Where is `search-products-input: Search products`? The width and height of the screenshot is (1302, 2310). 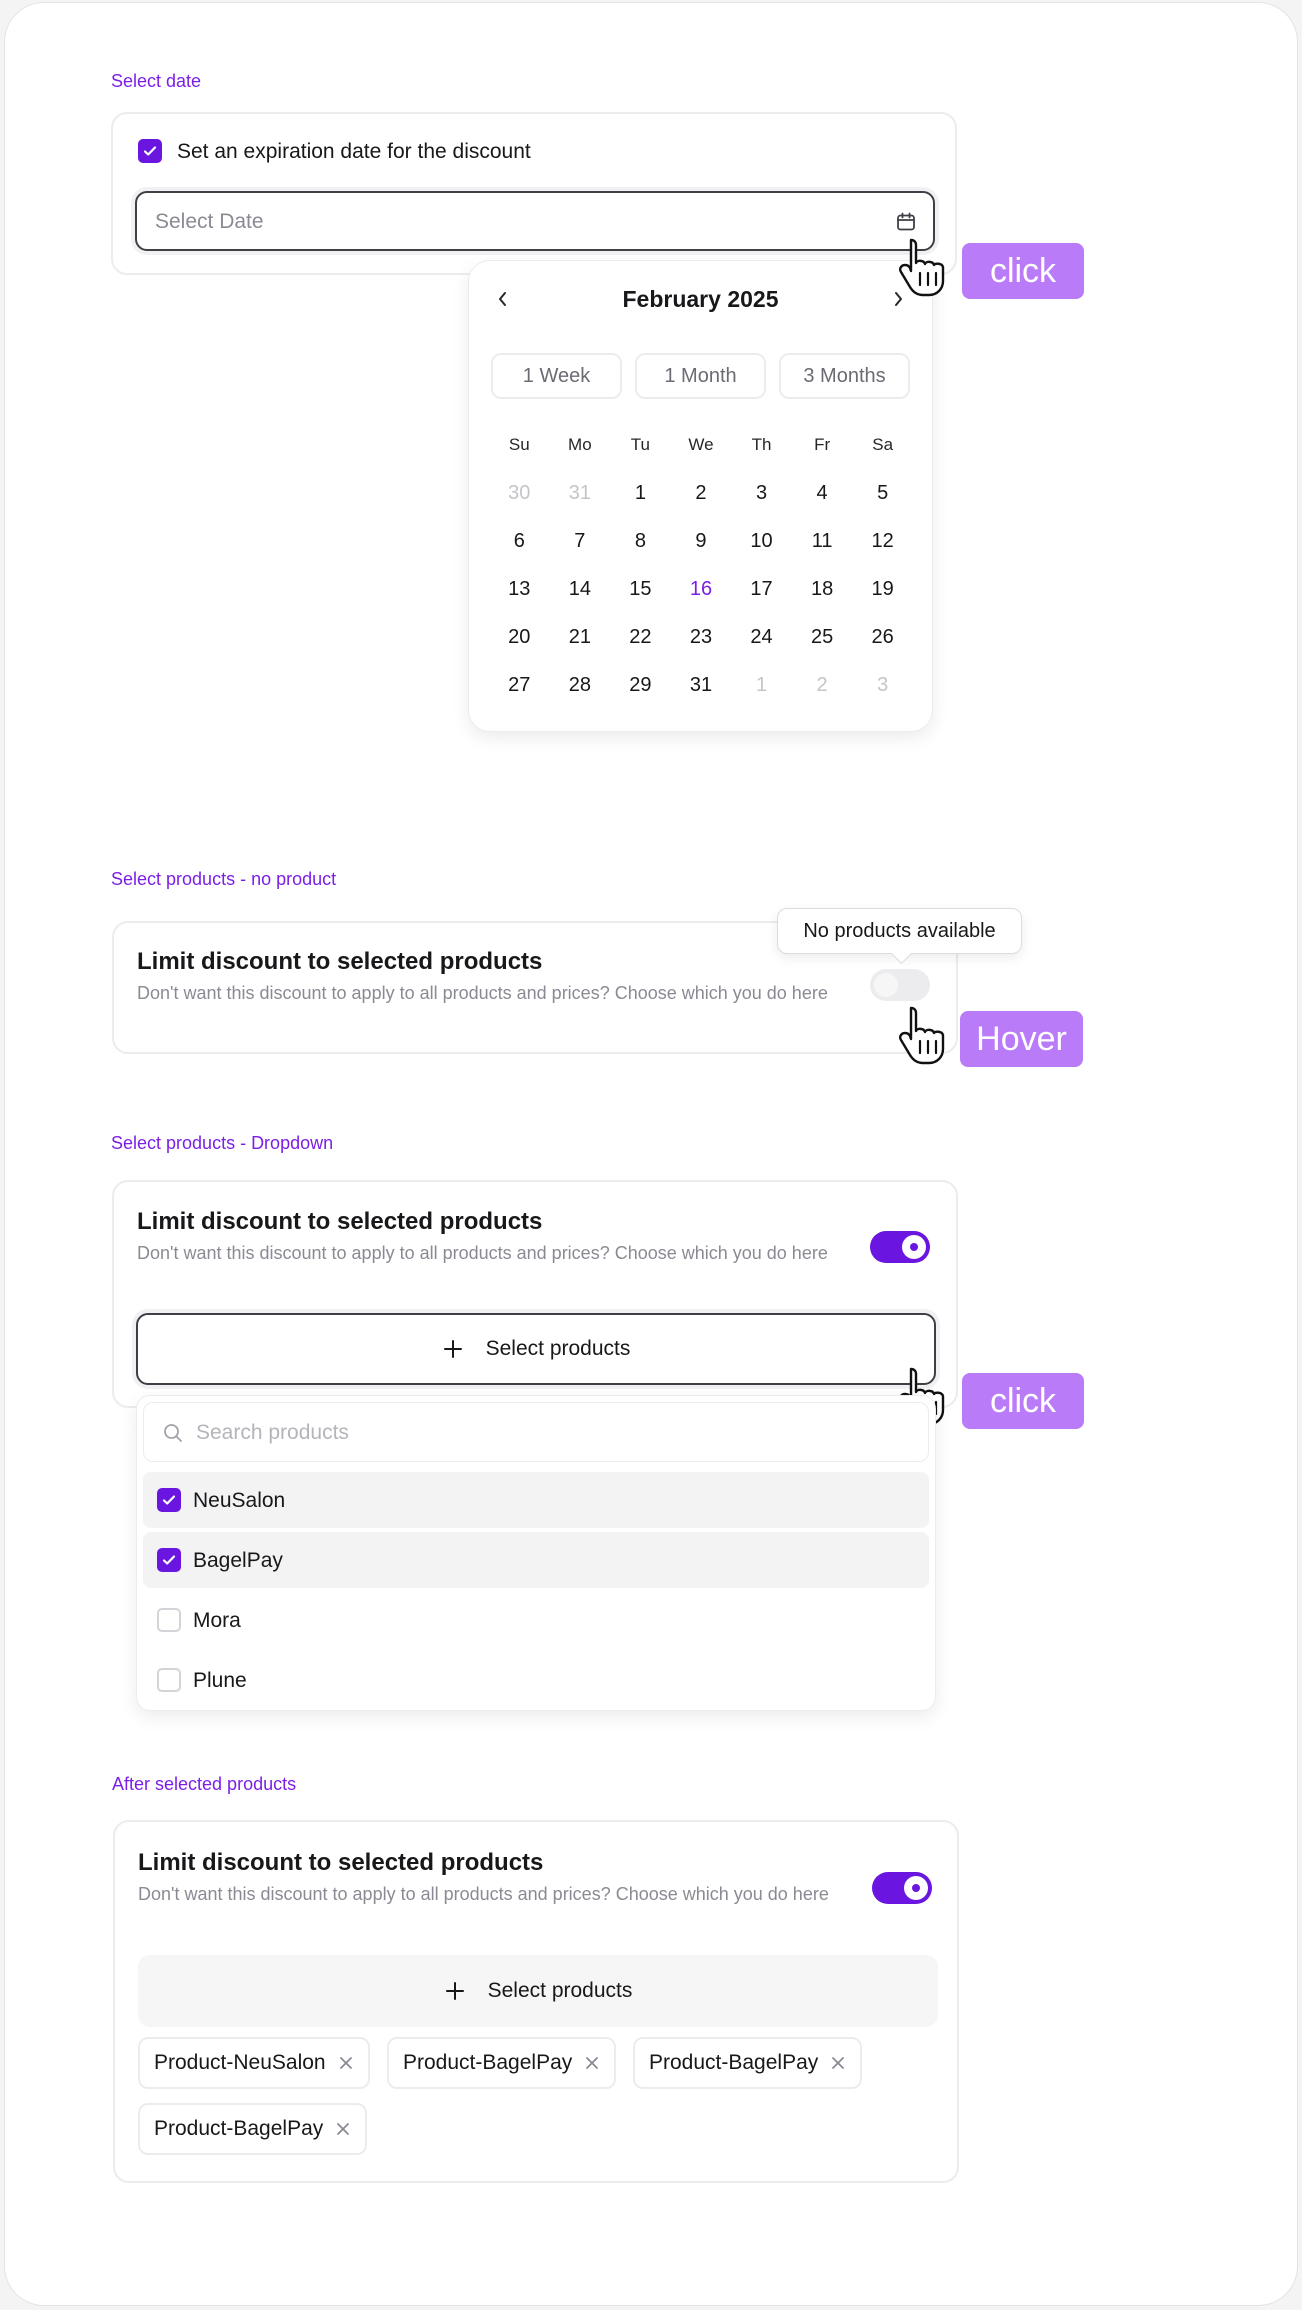
search-products-input: Search products is located at coordinates (536, 1432).